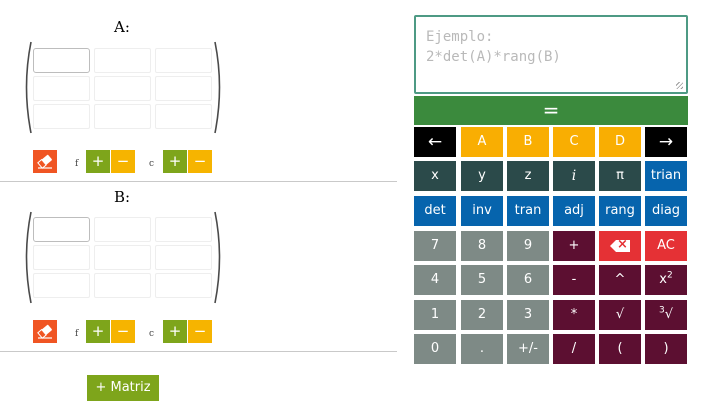 Image resolution: width=708 pixels, height=420 pixels. What do you see at coordinates (435, 211) in the screenshot?
I see `key-det: det` at bounding box center [435, 211].